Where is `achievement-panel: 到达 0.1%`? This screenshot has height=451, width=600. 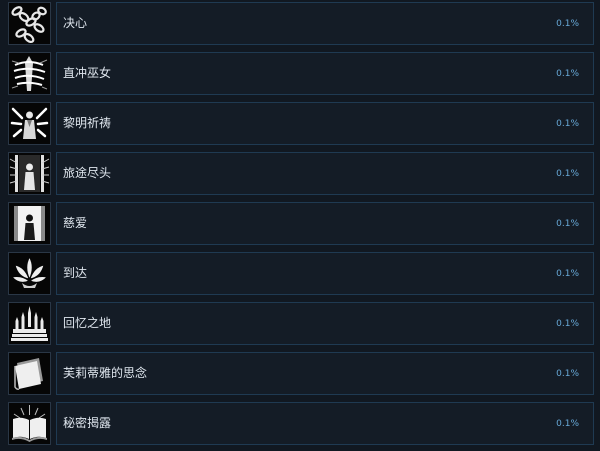
achievement-panel: 到达 0.1% is located at coordinates (325, 273).